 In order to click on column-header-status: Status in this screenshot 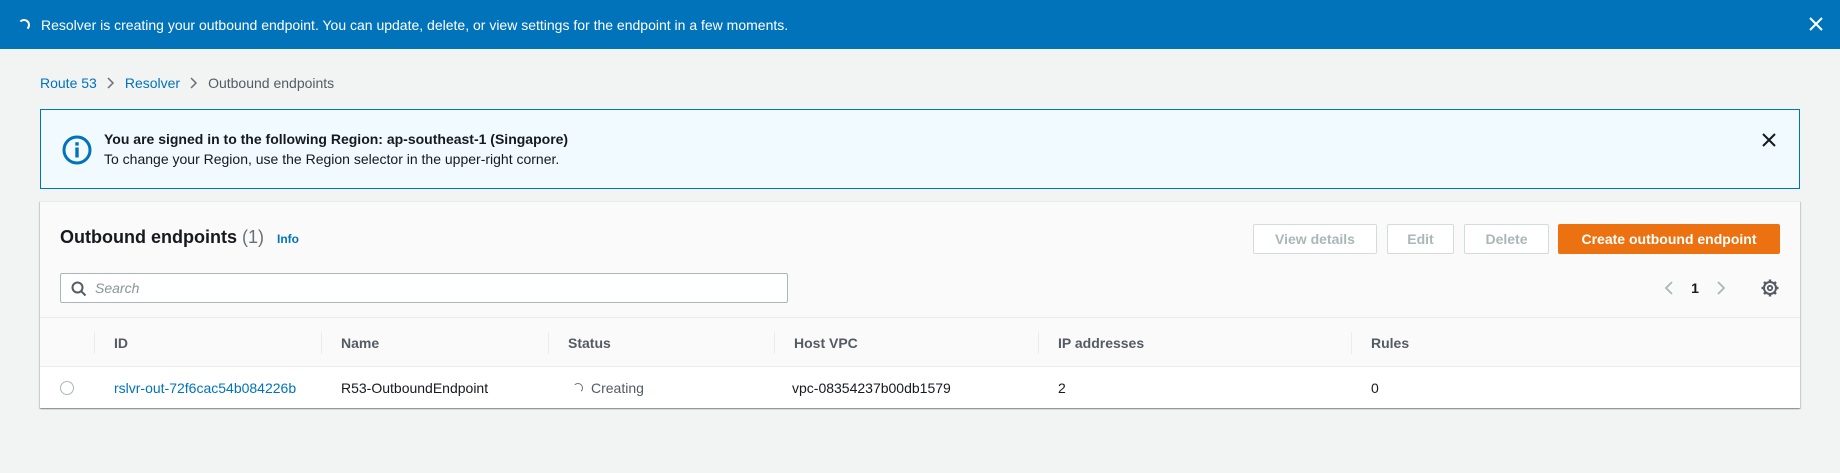, I will do `click(579, 342)`.